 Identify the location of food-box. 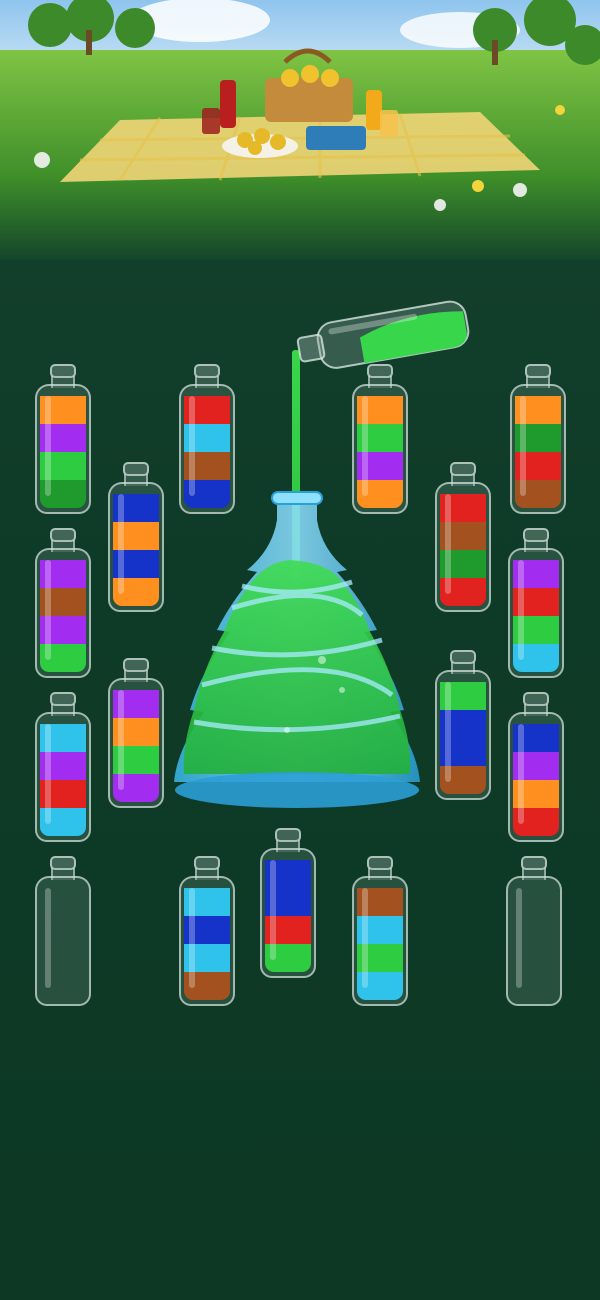
(336, 138).